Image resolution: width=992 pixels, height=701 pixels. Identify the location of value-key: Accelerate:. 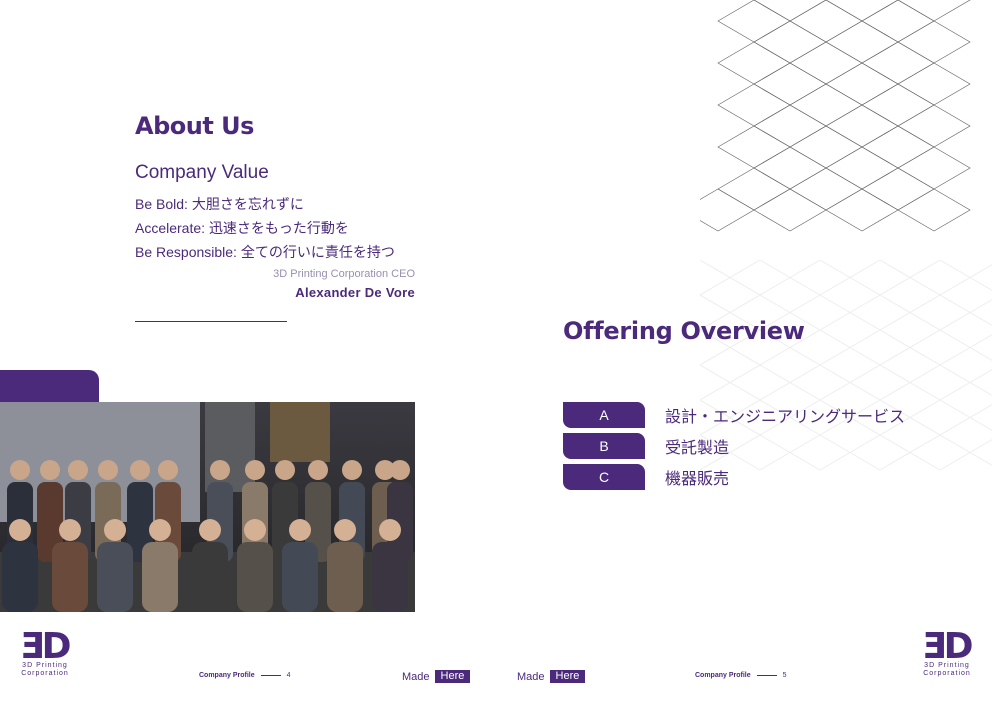
(170, 228).